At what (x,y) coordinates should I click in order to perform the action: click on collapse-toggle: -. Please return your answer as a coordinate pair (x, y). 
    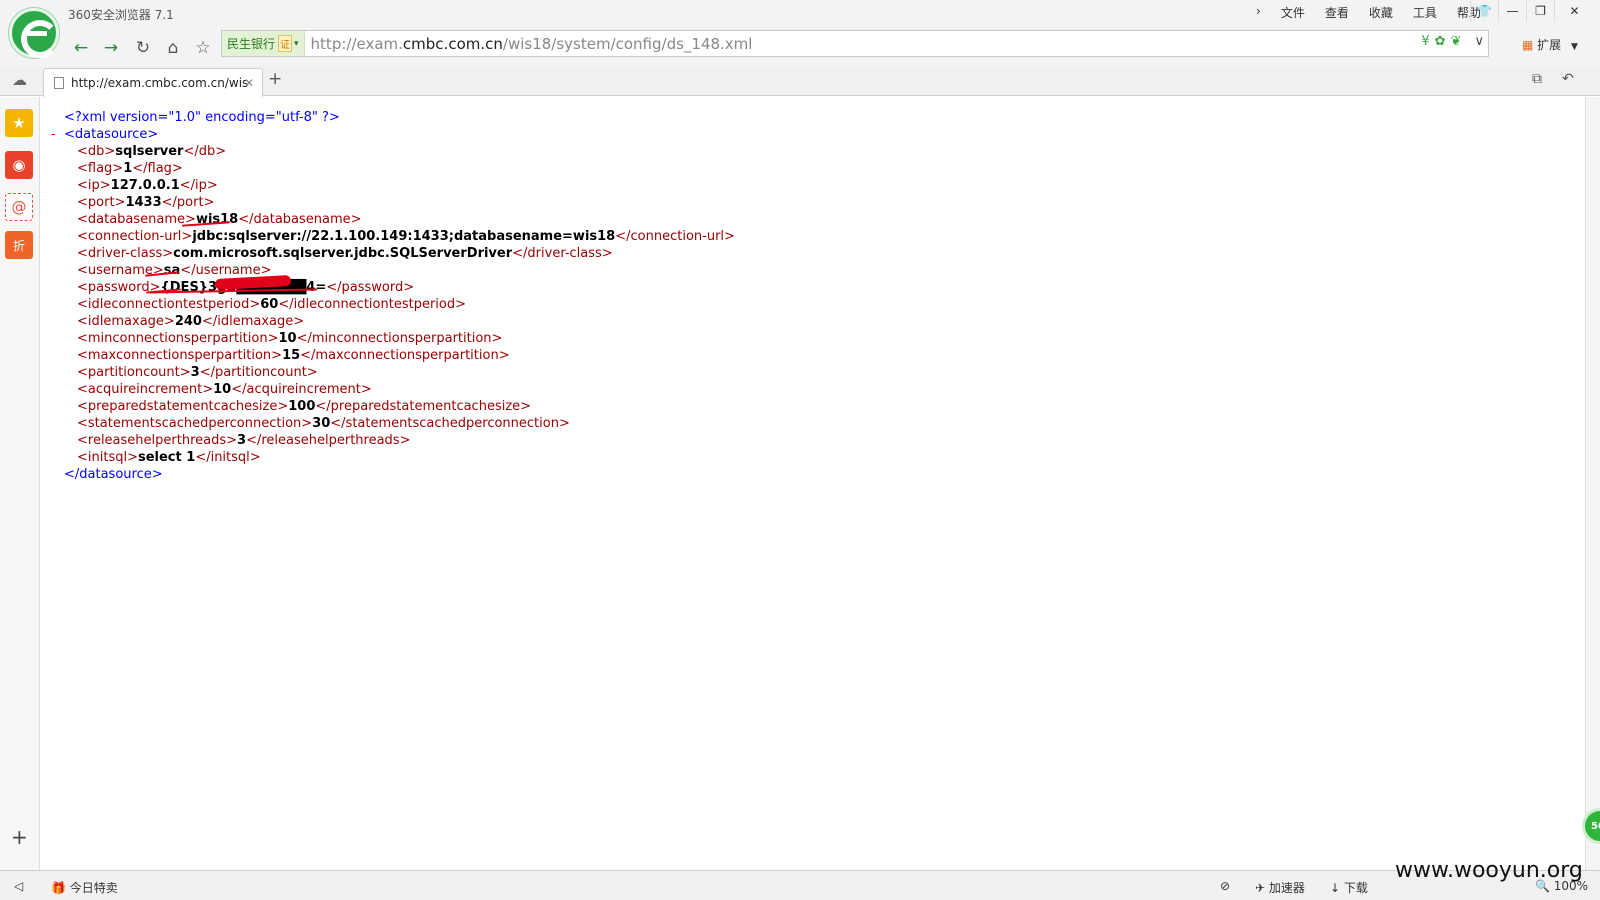
    Looking at the image, I should click on (57, 134).